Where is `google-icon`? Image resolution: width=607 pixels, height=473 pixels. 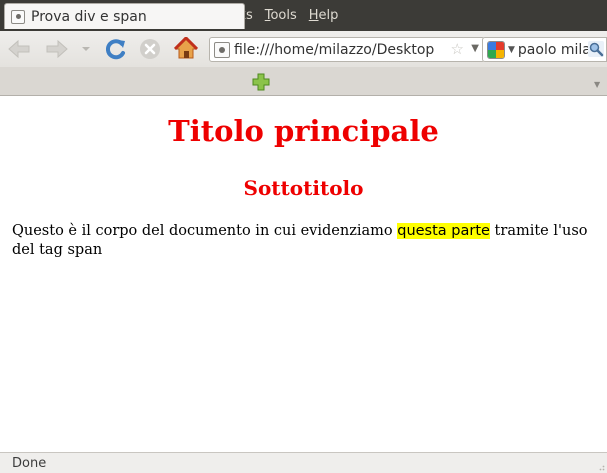
google-icon is located at coordinates (496, 49).